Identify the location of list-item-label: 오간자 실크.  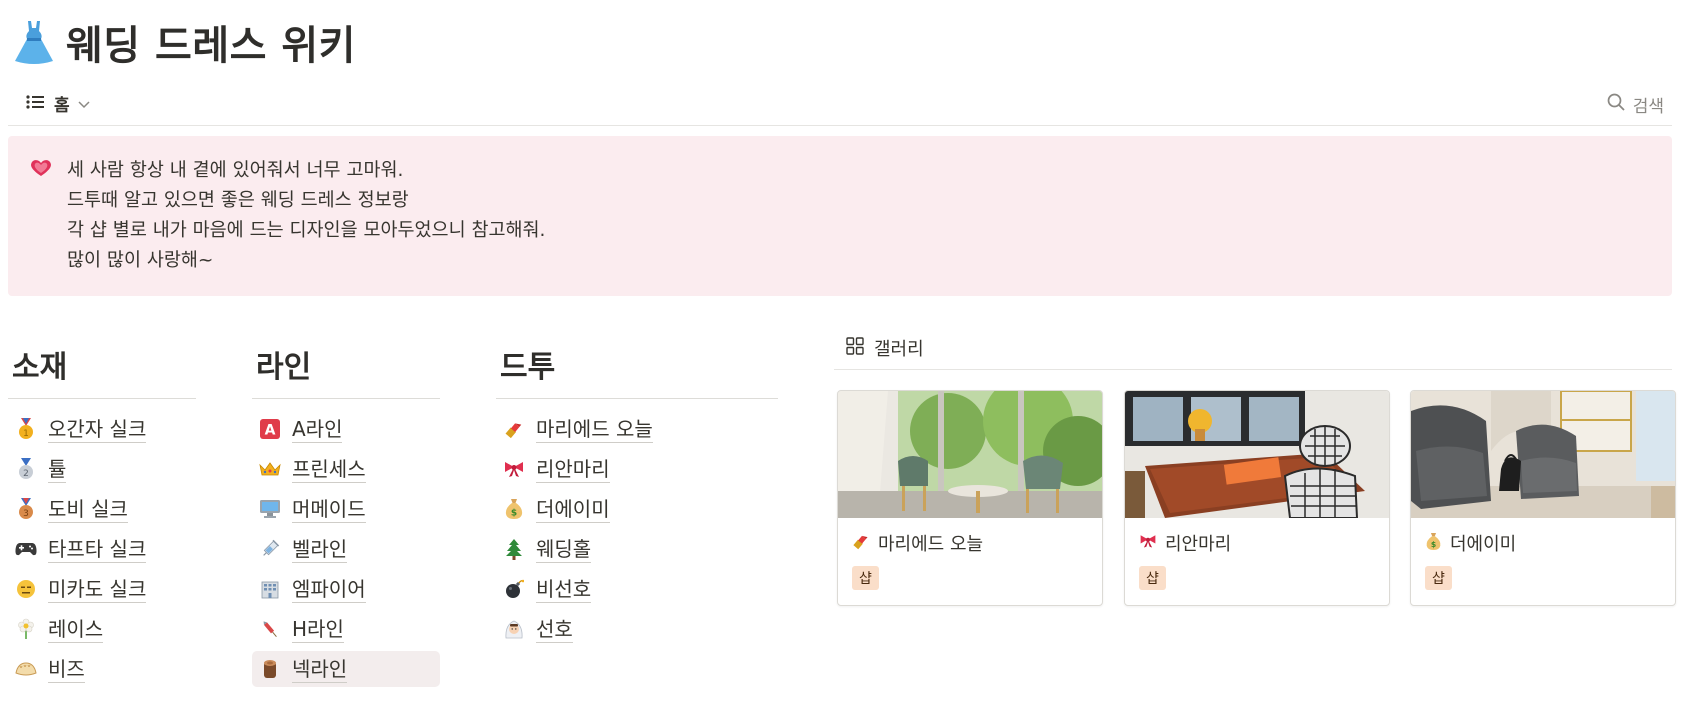
(97, 429).